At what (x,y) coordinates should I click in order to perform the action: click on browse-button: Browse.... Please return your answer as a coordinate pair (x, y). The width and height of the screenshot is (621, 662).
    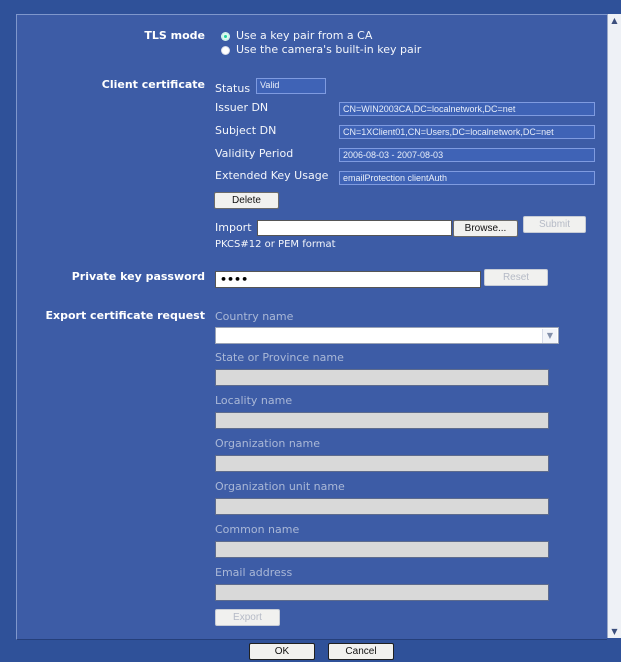
    Looking at the image, I should click on (485, 228).